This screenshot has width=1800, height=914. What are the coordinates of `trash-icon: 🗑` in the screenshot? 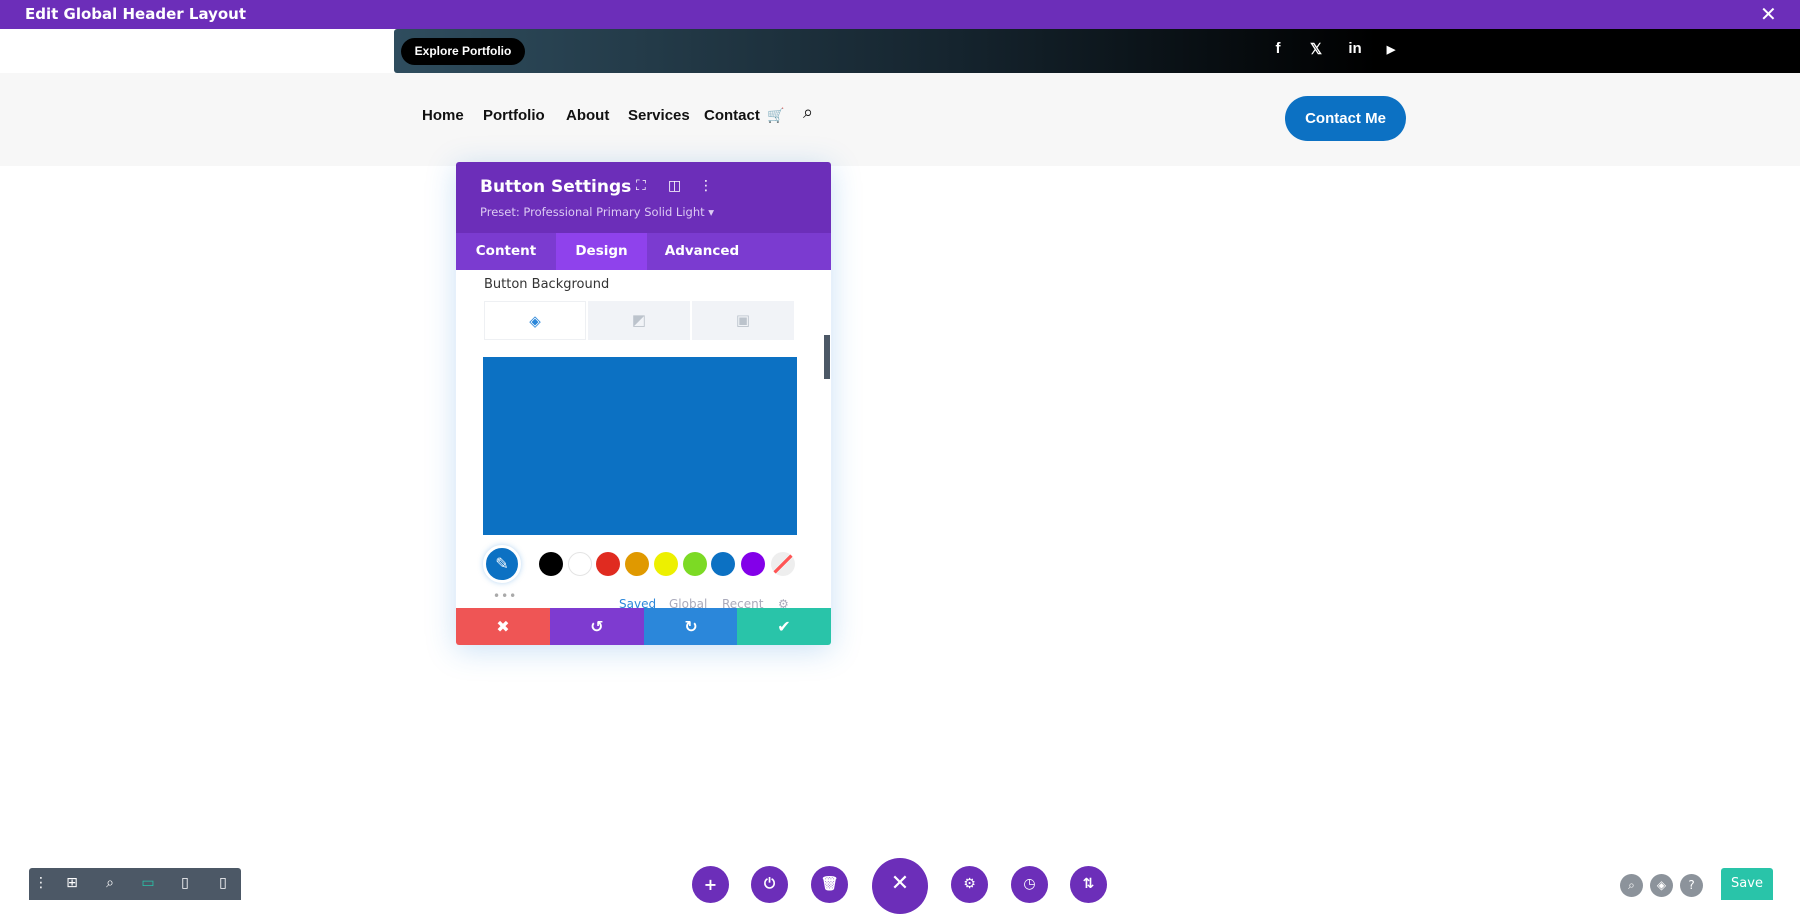 It's located at (829, 884).